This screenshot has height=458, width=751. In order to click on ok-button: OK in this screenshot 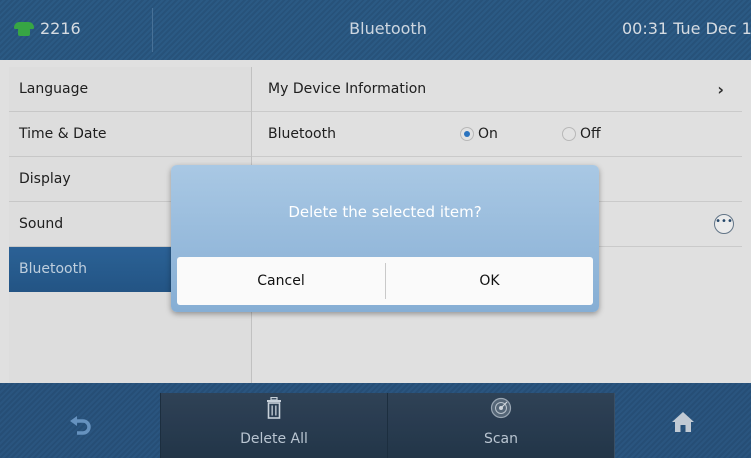, I will do `click(489, 281)`.